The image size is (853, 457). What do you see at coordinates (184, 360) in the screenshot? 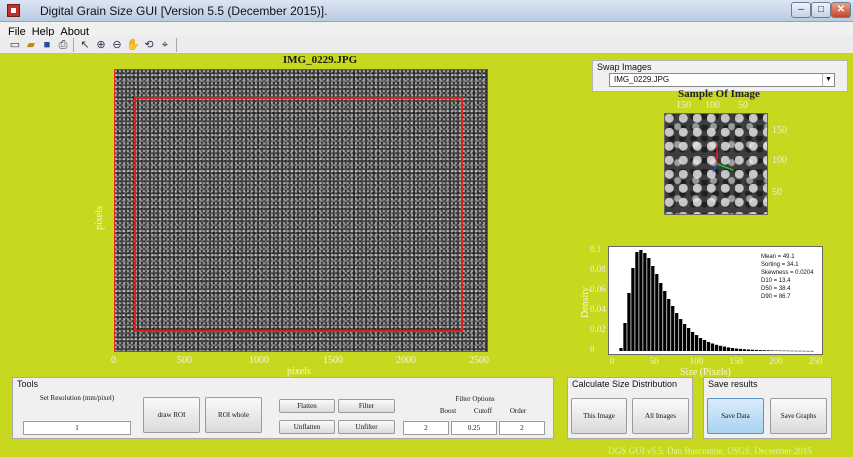
I see `main-xtick: 500` at bounding box center [184, 360].